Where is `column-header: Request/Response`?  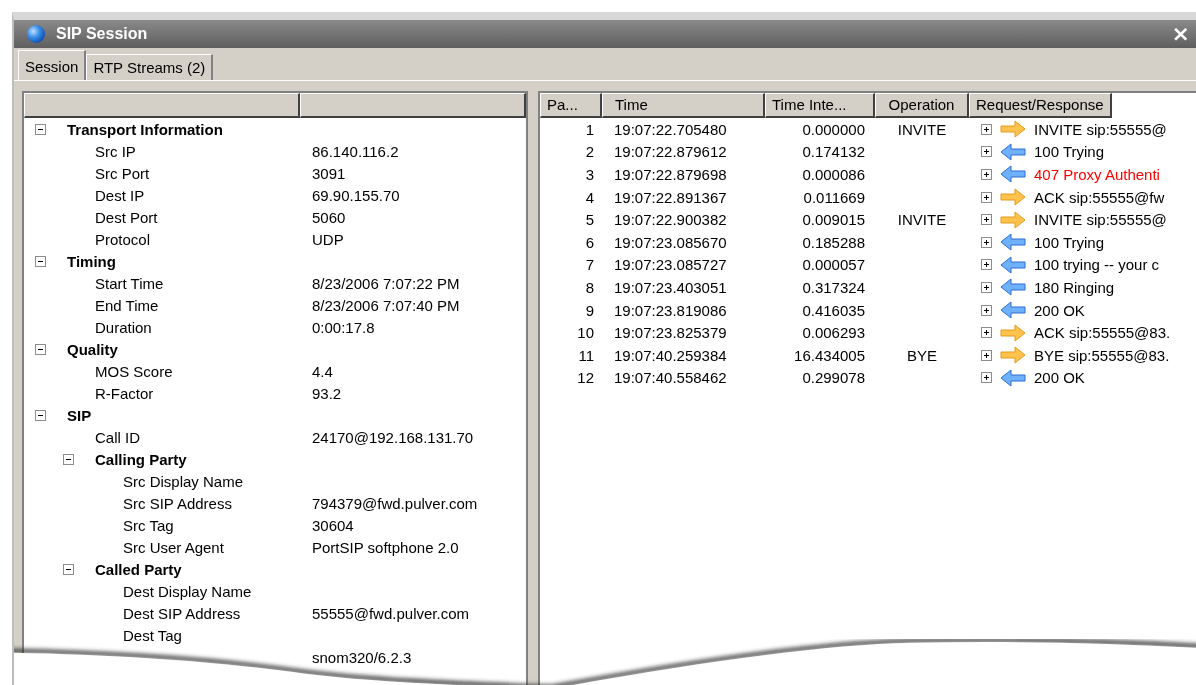
column-header: Request/Response is located at coordinates (1040, 105).